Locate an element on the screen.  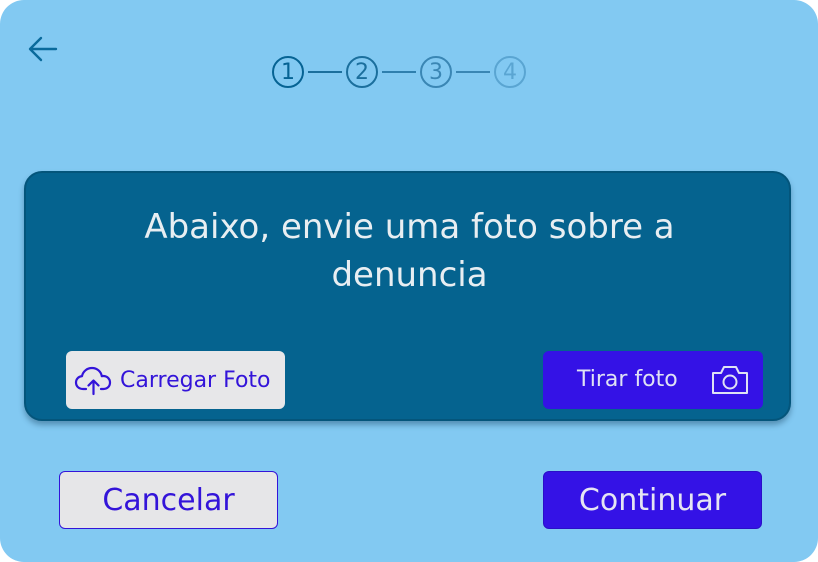
step-2-label: 2 is located at coordinates (362, 72).